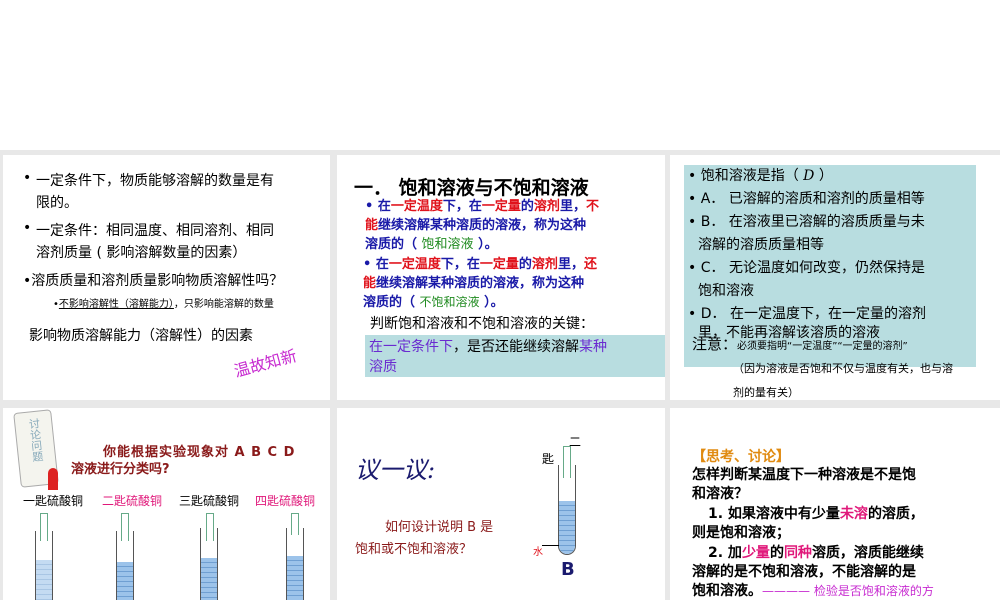 Image resolution: width=1000 pixels, height=600 pixels. I want to click on slide-title: 一． 饱和溶液与不饱和溶液, so click(471, 188).